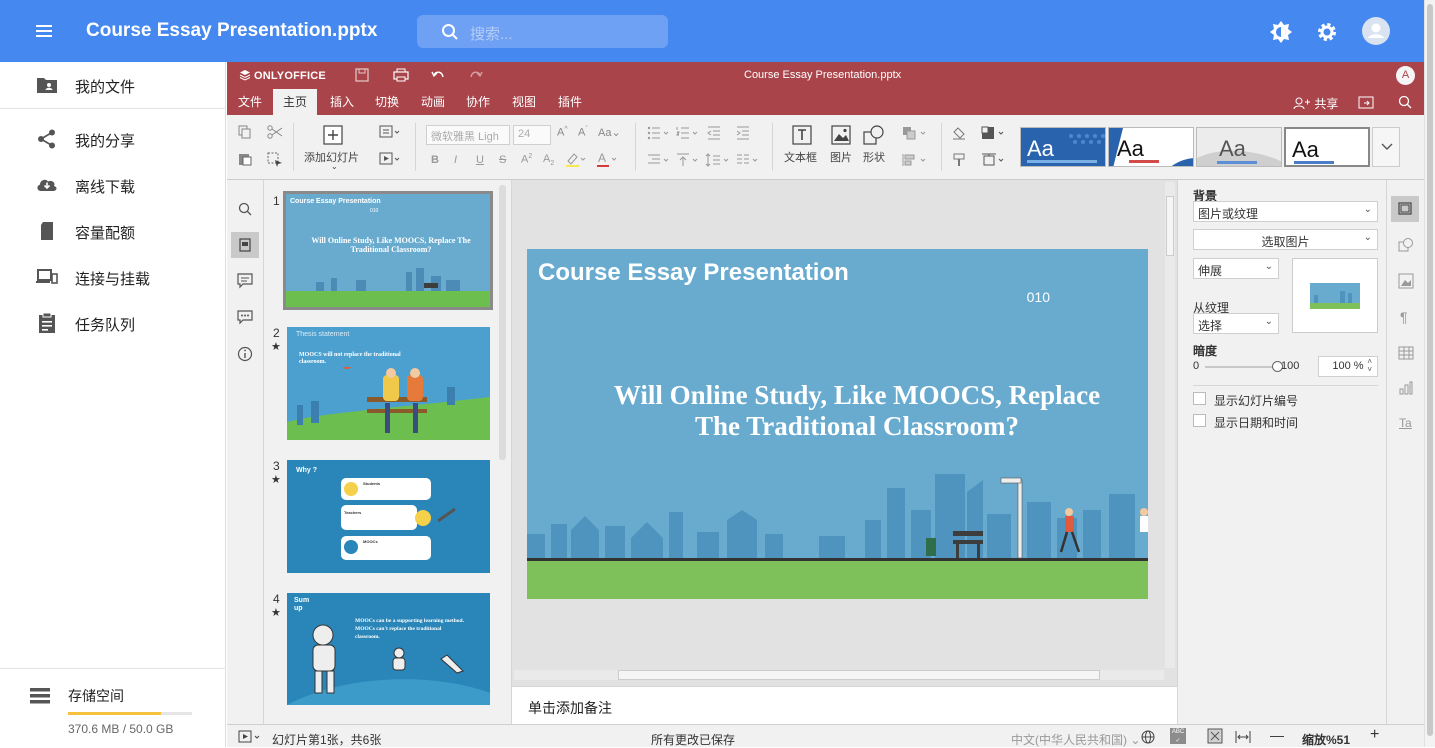 The height and width of the screenshot is (748, 1435). I want to click on zoom-out-button: —, so click(1277, 735).